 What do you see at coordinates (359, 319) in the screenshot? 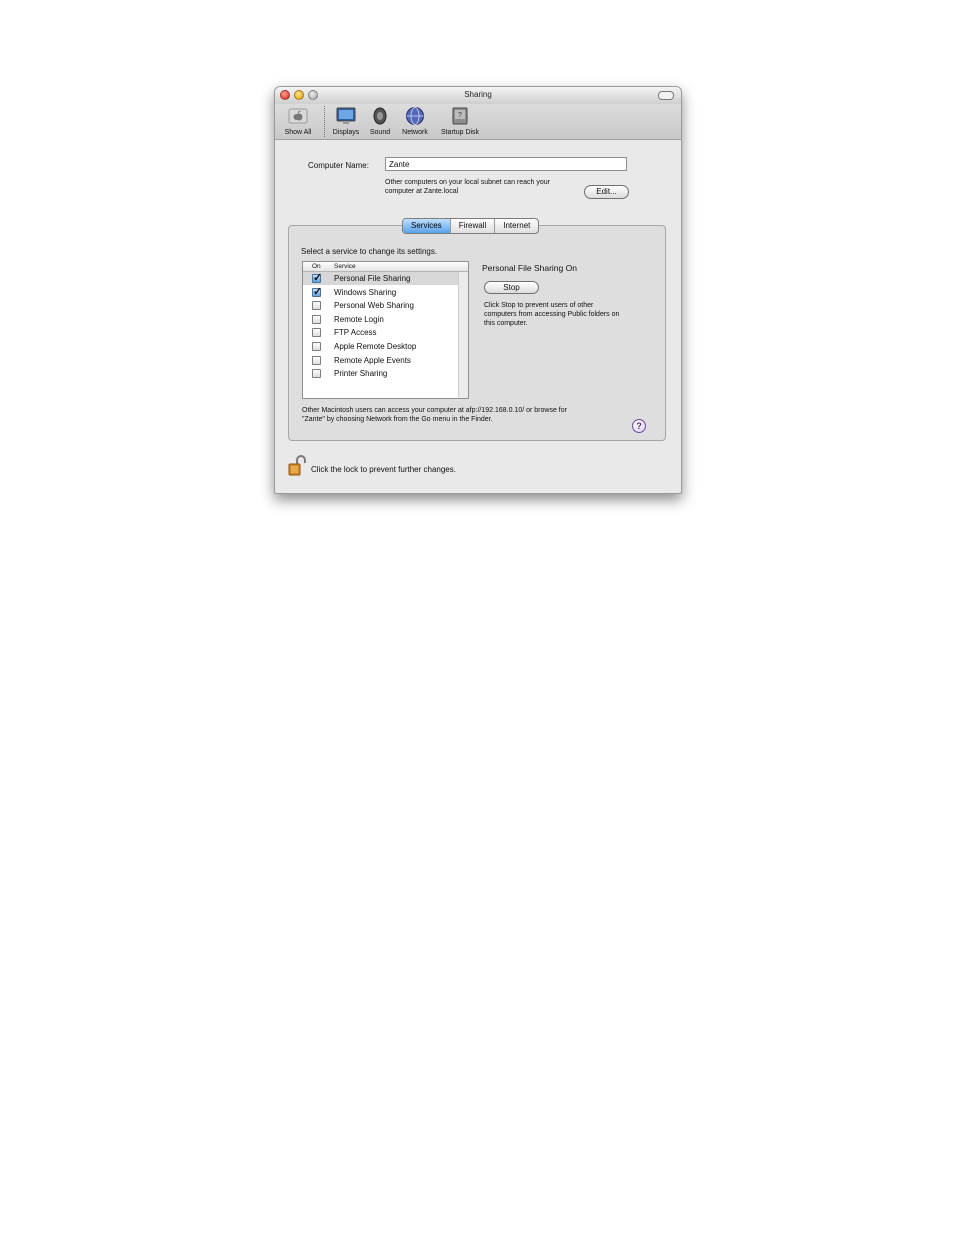
I see `service-name: Remote Login` at bounding box center [359, 319].